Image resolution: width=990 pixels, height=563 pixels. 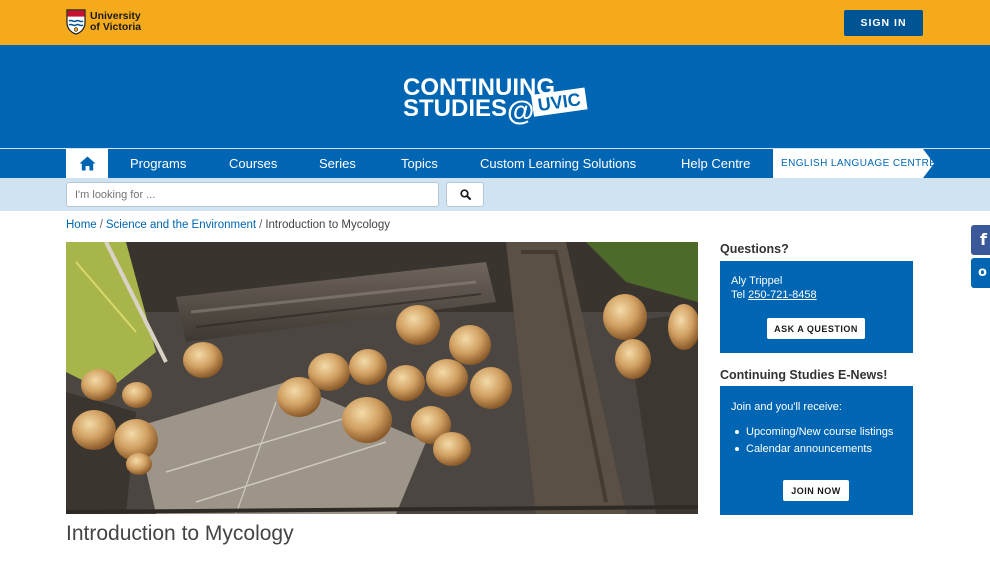 What do you see at coordinates (327, 225) in the screenshot?
I see `breadcrumb-current: Introduction to Mycology` at bounding box center [327, 225].